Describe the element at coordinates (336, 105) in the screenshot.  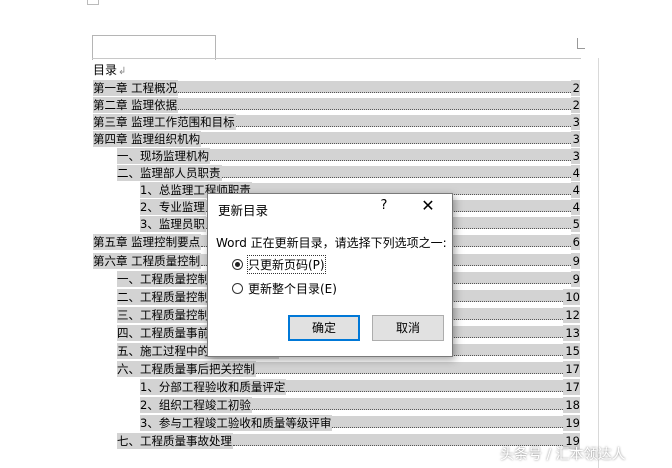
I see `toc-entry: 第二章 监理依据 2` at that location.